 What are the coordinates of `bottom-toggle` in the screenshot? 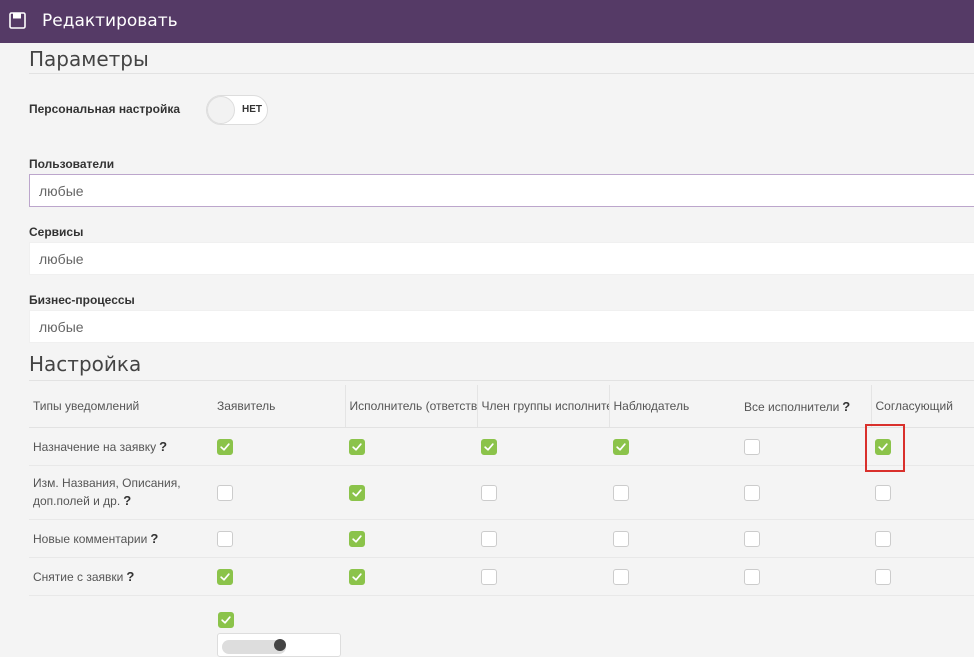 It's located at (279, 645).